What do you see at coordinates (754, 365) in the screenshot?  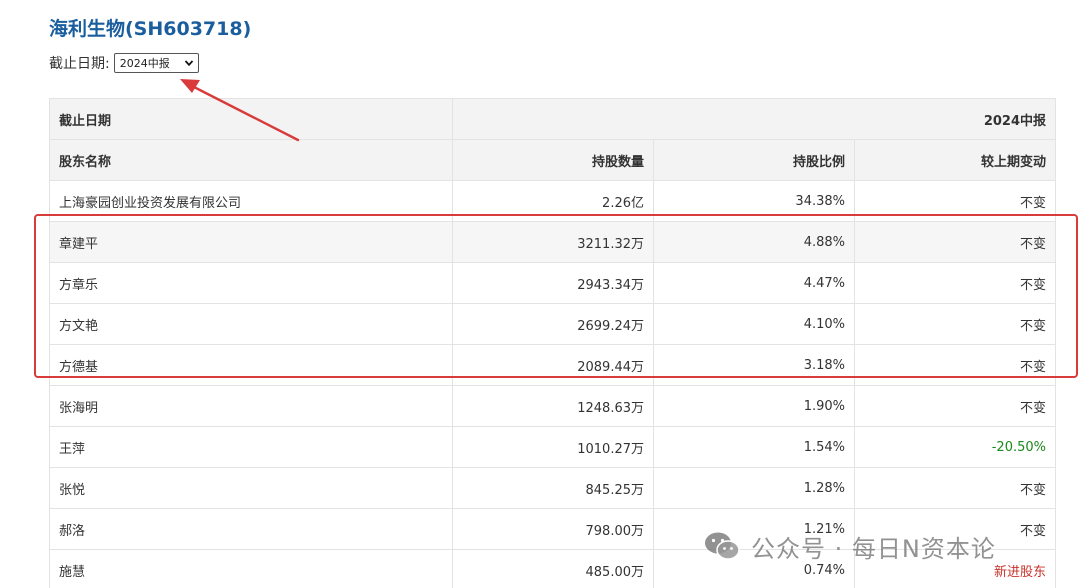 I see `holding-ratio: 3.18%` at bounding box center [754, 365].